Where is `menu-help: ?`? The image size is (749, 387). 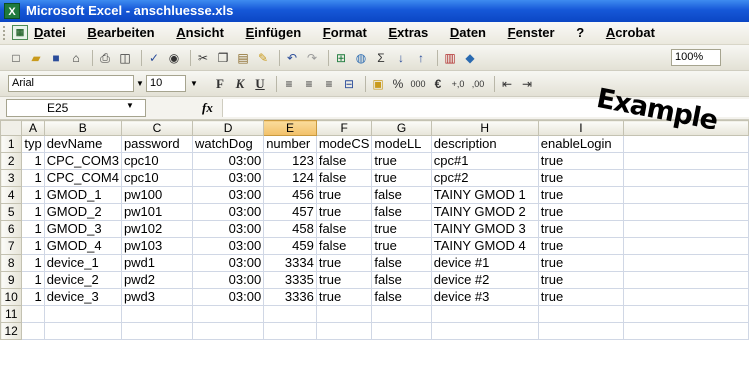
menu-help: ? is located at coordinates (580, 32).